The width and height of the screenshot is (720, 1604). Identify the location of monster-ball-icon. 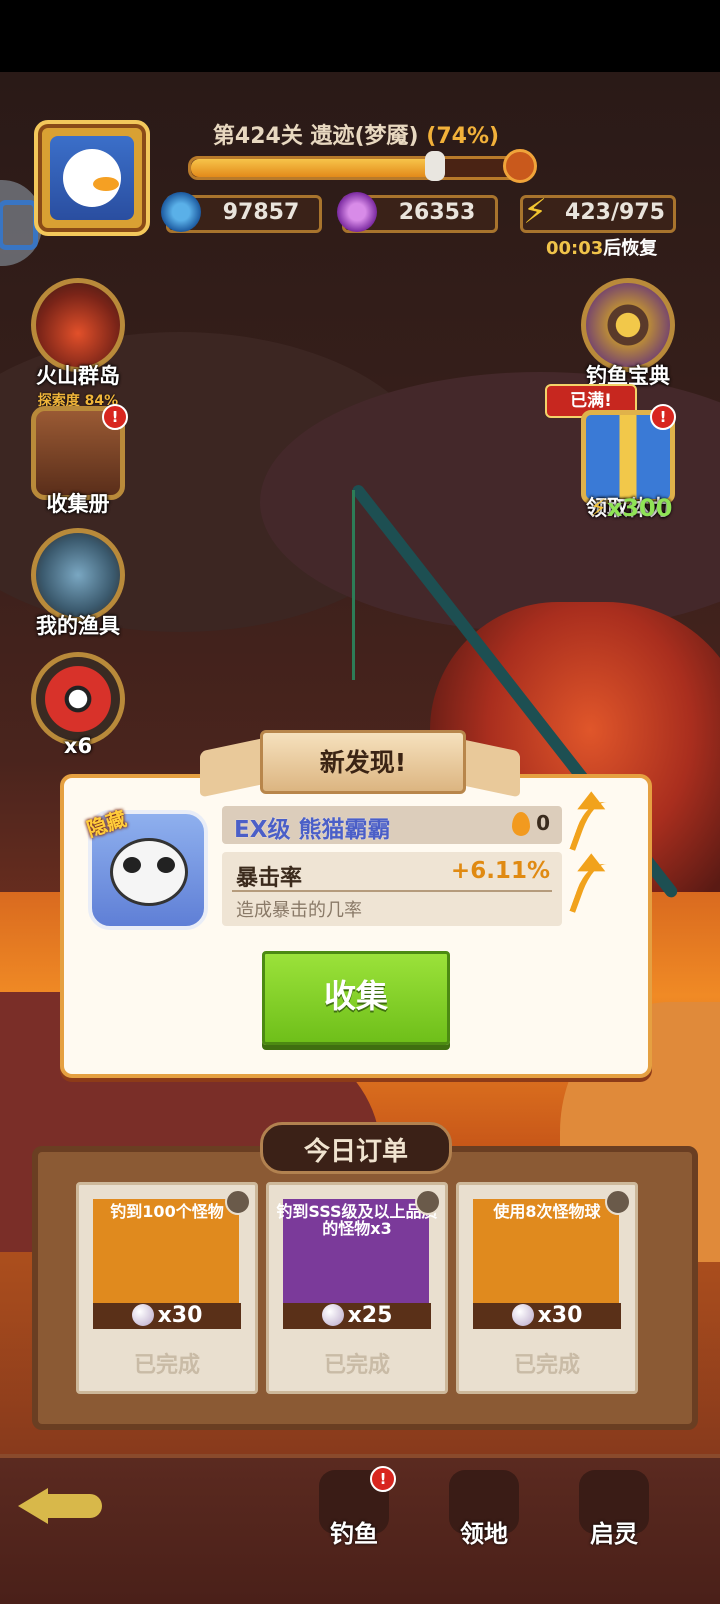
(78, 699).